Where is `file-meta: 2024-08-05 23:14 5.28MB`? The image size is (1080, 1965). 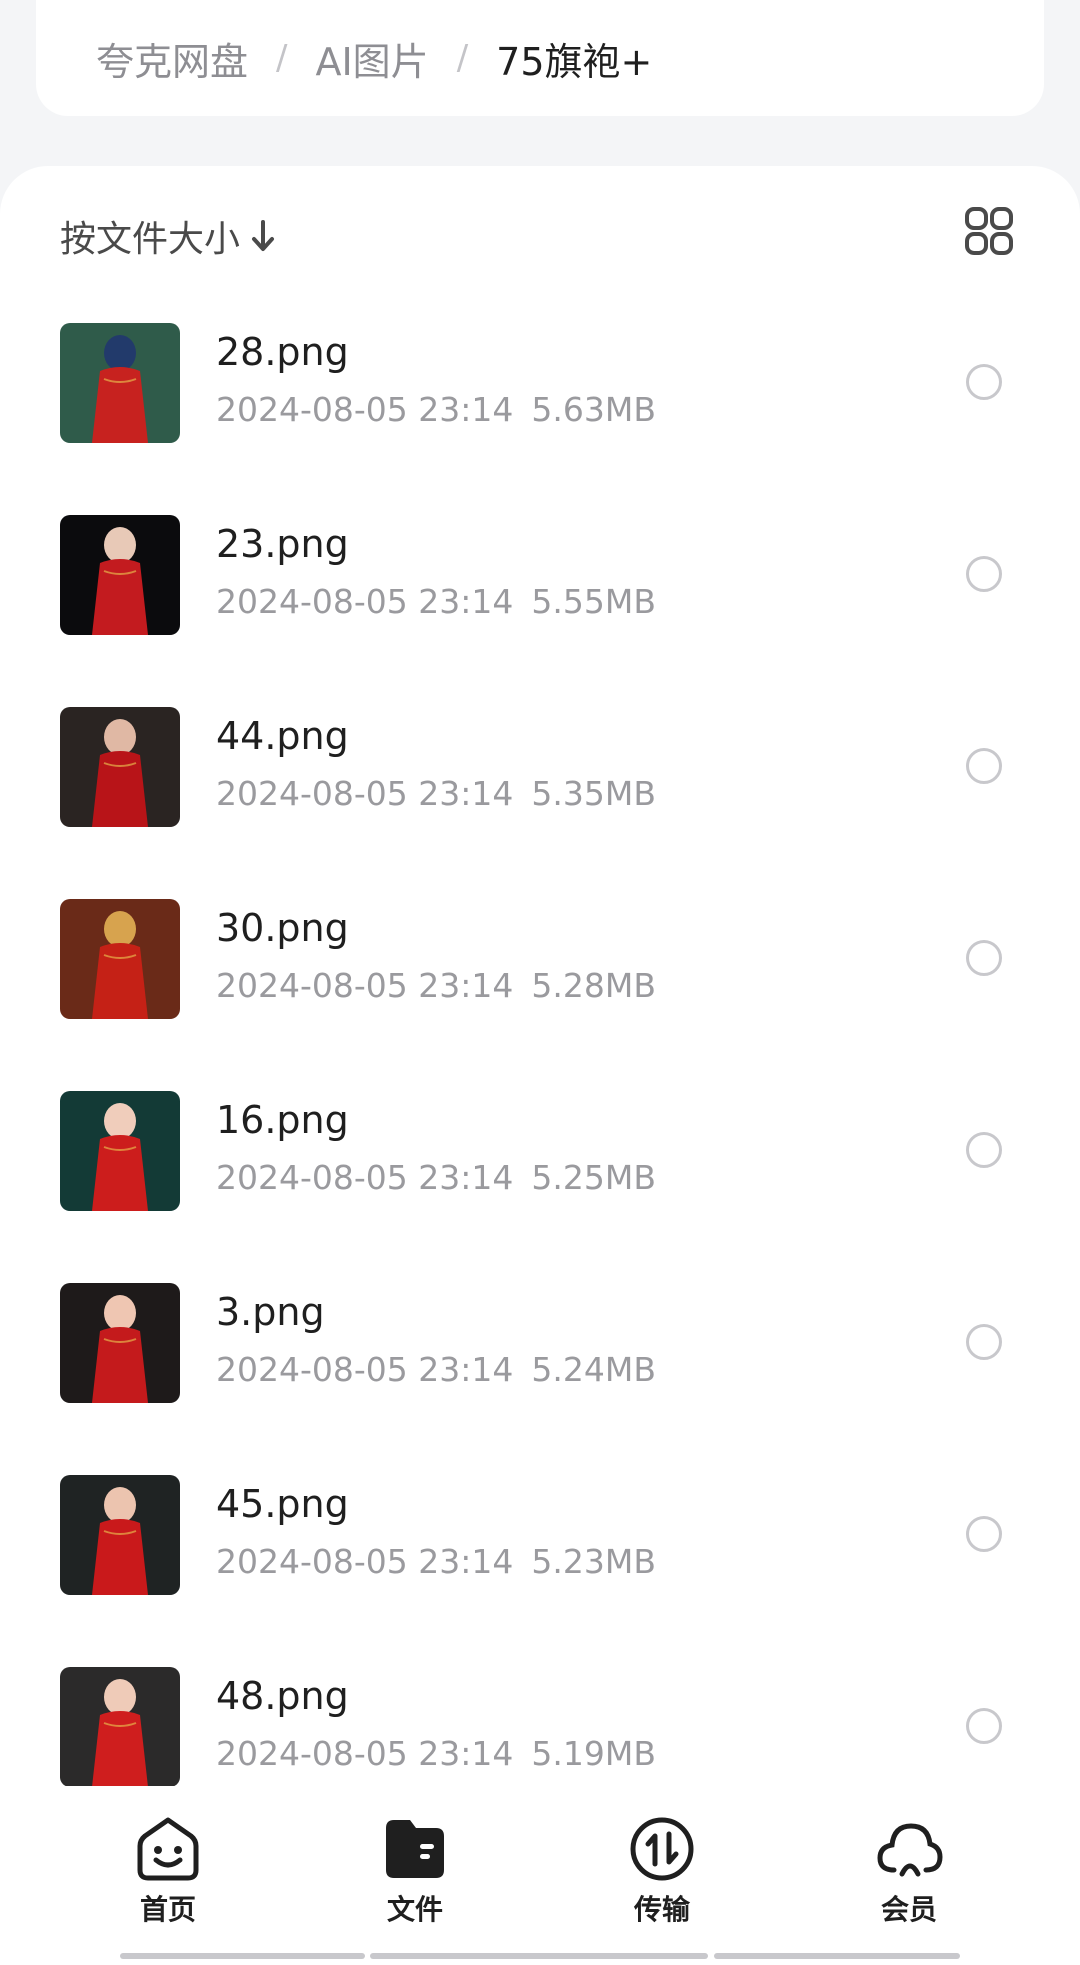
file-meta: 2024-08-05 23:14 5.28MB is located at coordinates (436, 985).